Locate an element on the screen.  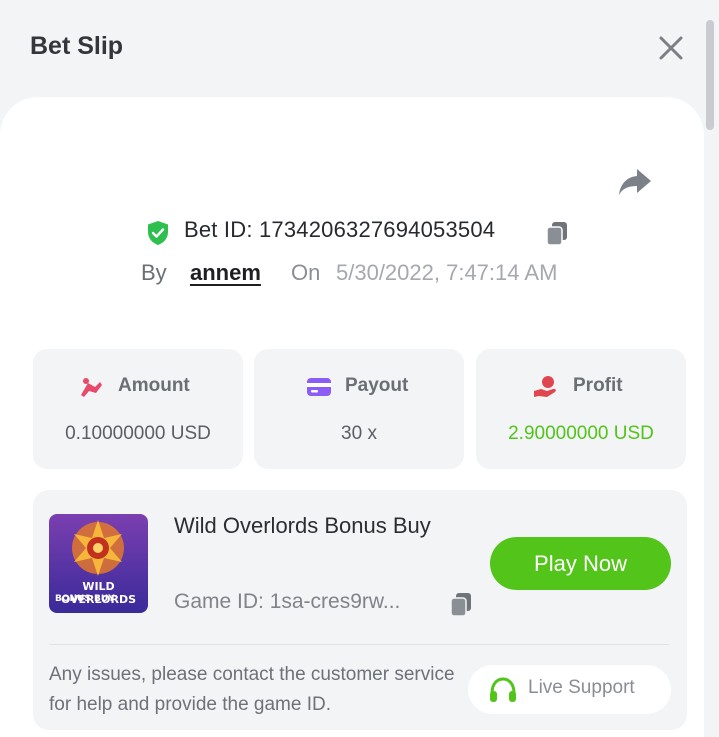
headphones-icon is located at coordinates (503, 689).